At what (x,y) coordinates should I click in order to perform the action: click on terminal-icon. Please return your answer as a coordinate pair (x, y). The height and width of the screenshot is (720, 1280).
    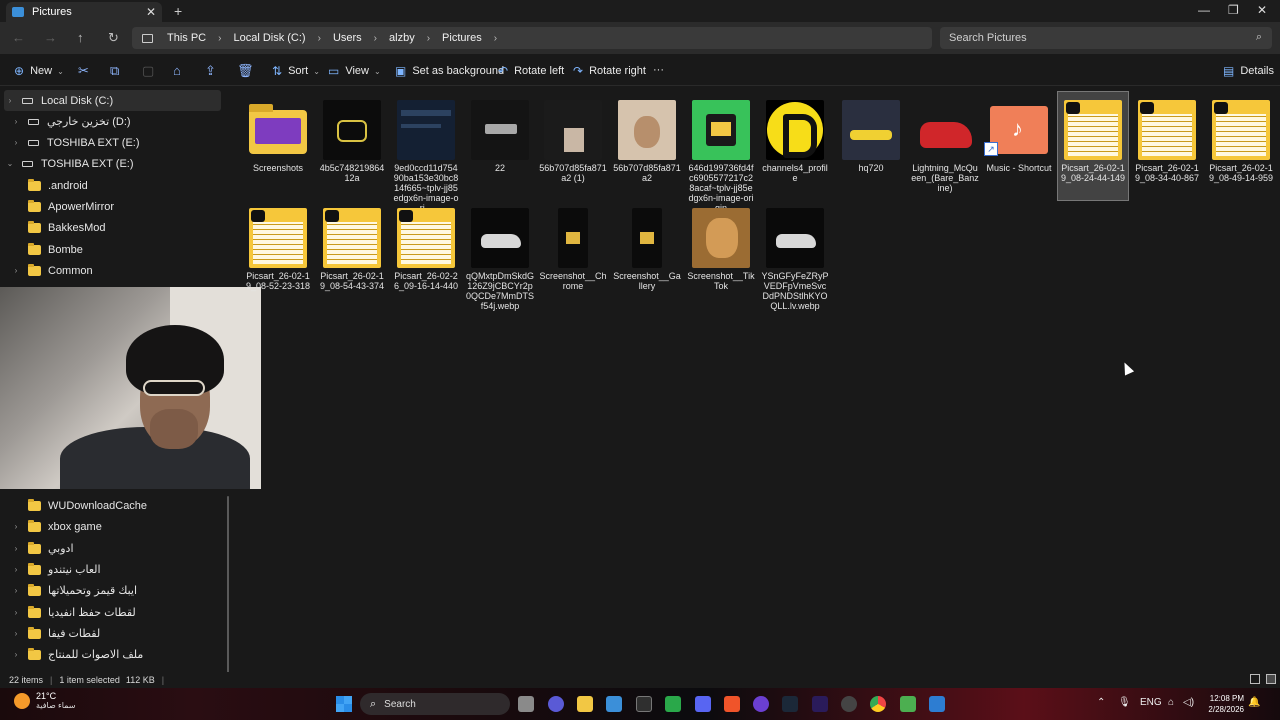
    Looking at the image, I should click on (644, 704).